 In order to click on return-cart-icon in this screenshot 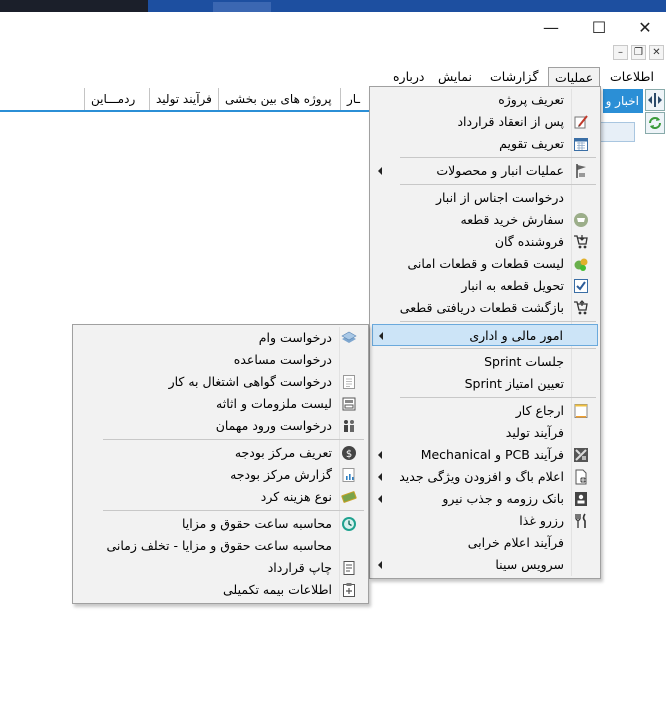, I will do `click(581, 308)`.